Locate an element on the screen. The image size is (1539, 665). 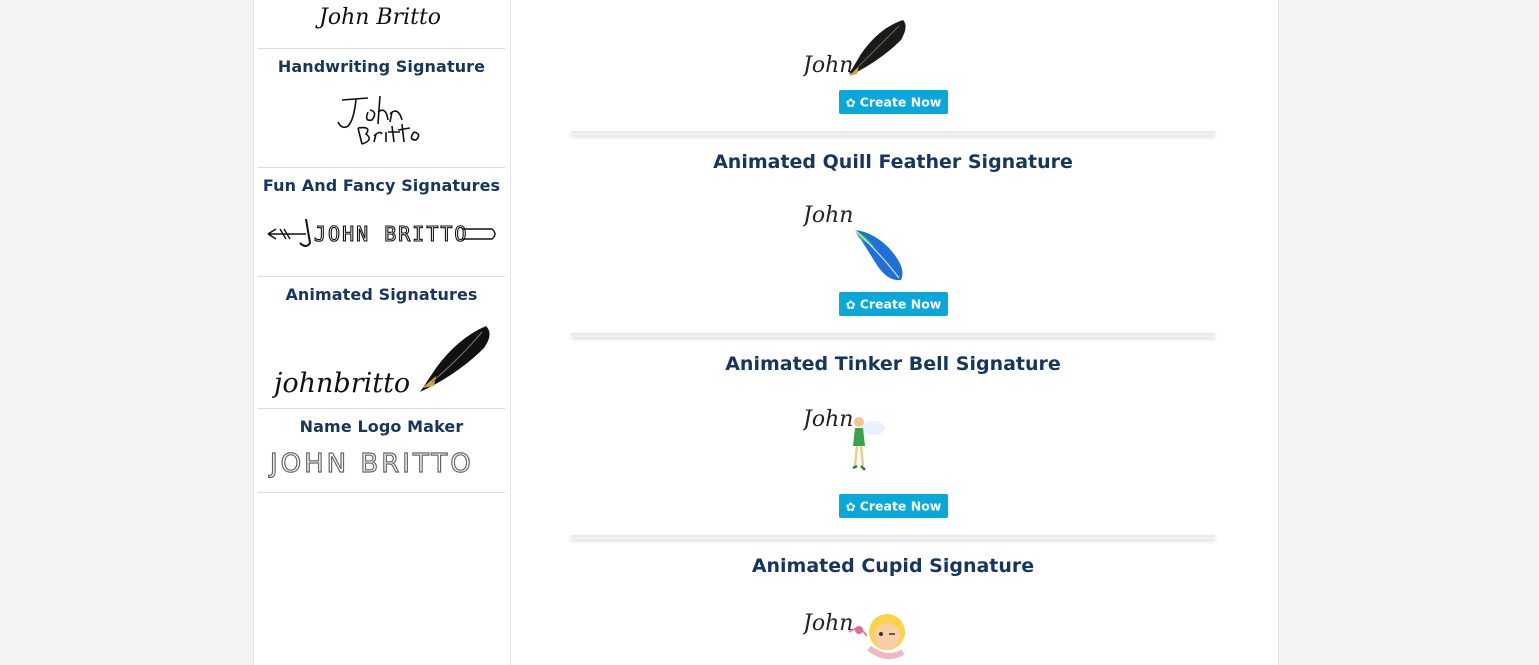
sidebar-item-animated-signatures: Animated Signatures johnbritto is located at coordinates (381, 342).